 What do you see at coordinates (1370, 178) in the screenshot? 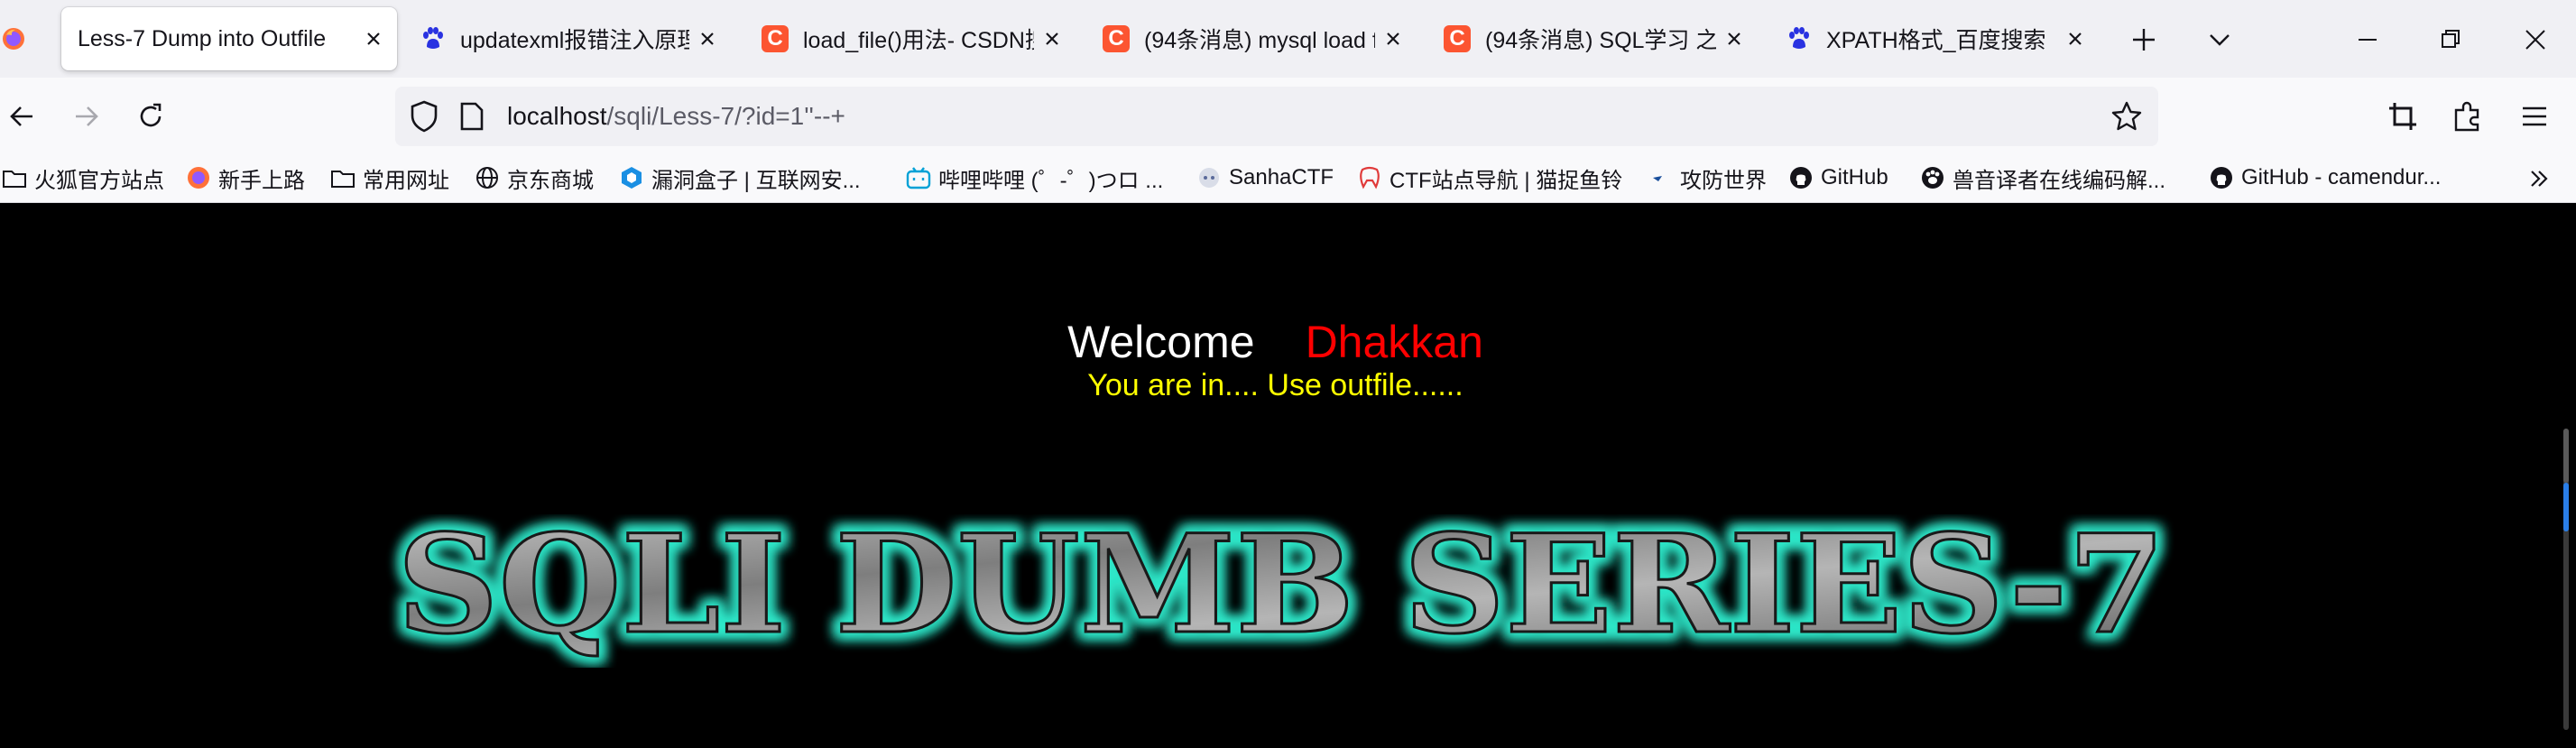
I see `tooth-icon` at bounding box center [1370, 178].